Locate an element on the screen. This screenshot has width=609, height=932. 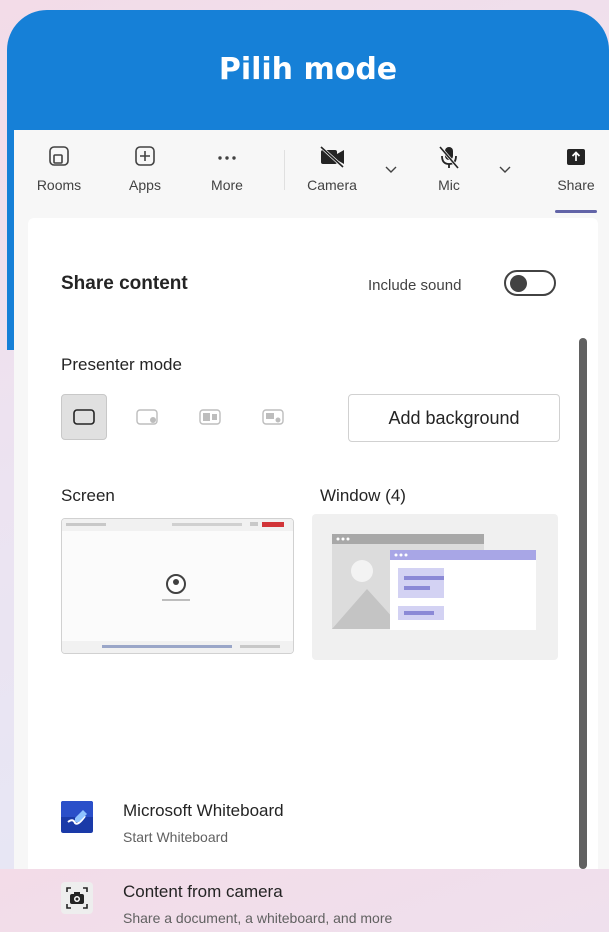
camera-options-chevron-icon is located at coordinates (391, 169).